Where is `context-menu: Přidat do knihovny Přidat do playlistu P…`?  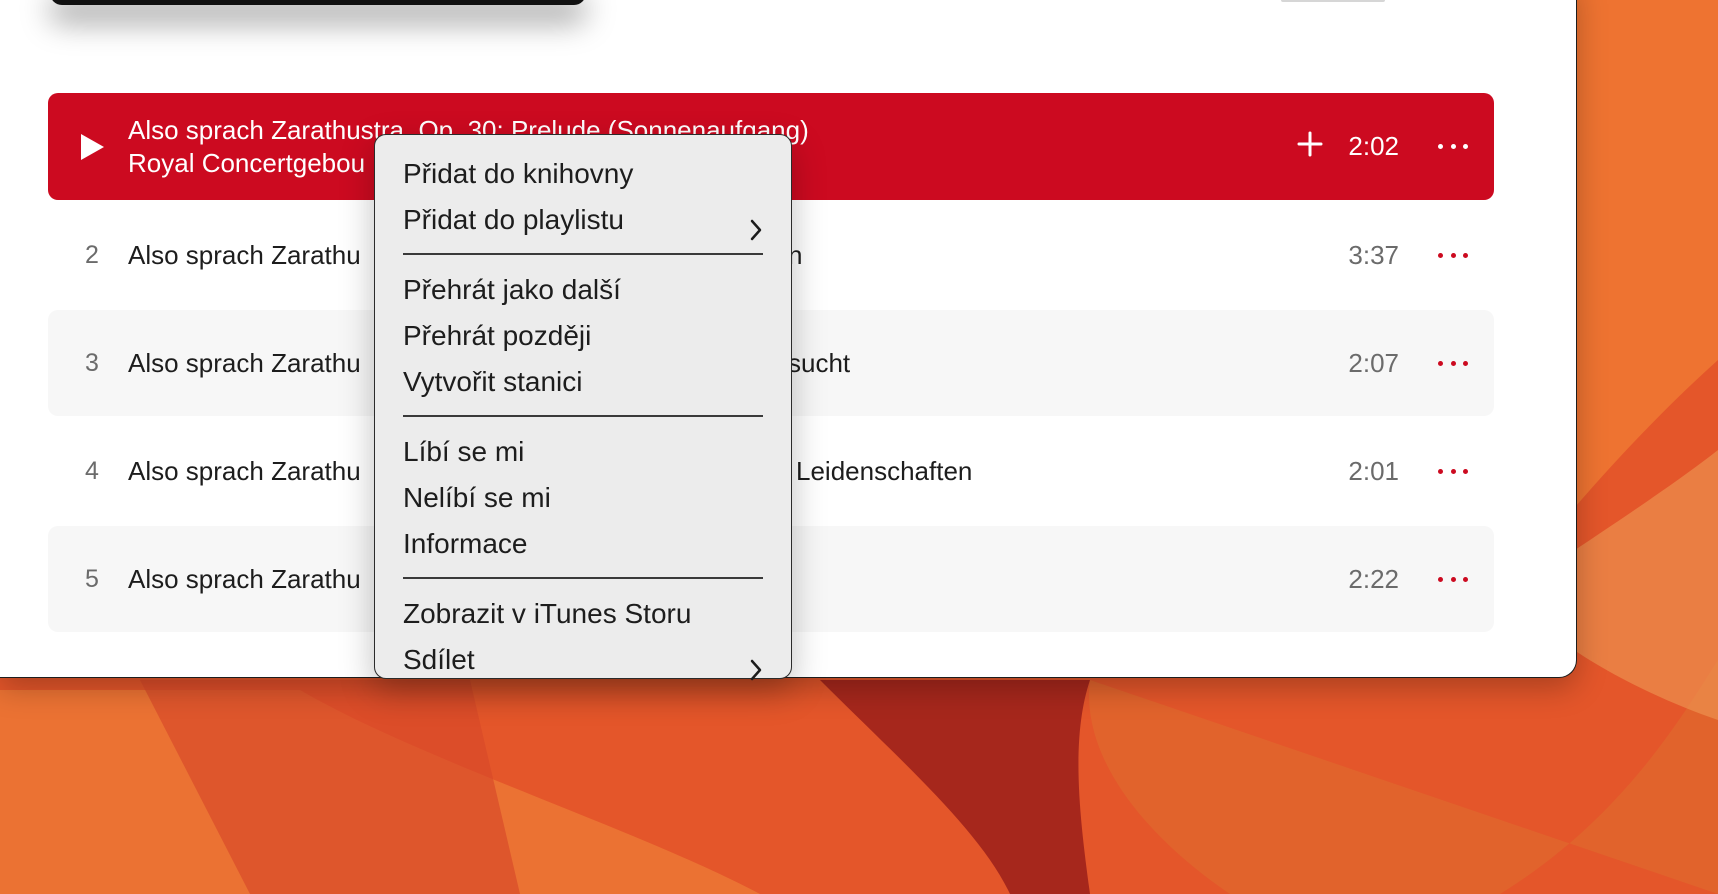 context-menu: Přidat do knihovny Přidat do playlistu P… is located at coordinates (583, 407).